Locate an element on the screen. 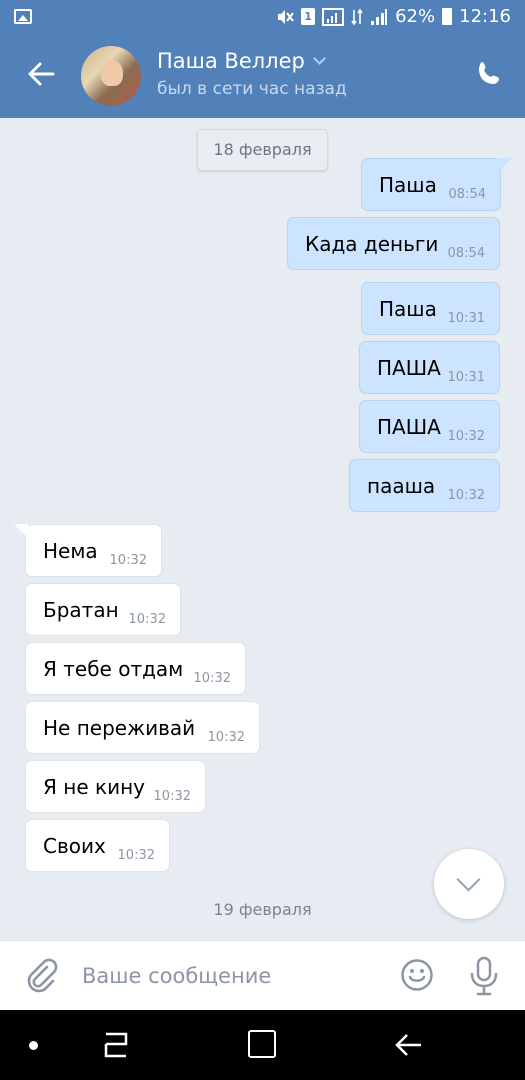 The width and height of the screenshot is (525, 1080). message-text: Братан is located at coordinates (81, 610).